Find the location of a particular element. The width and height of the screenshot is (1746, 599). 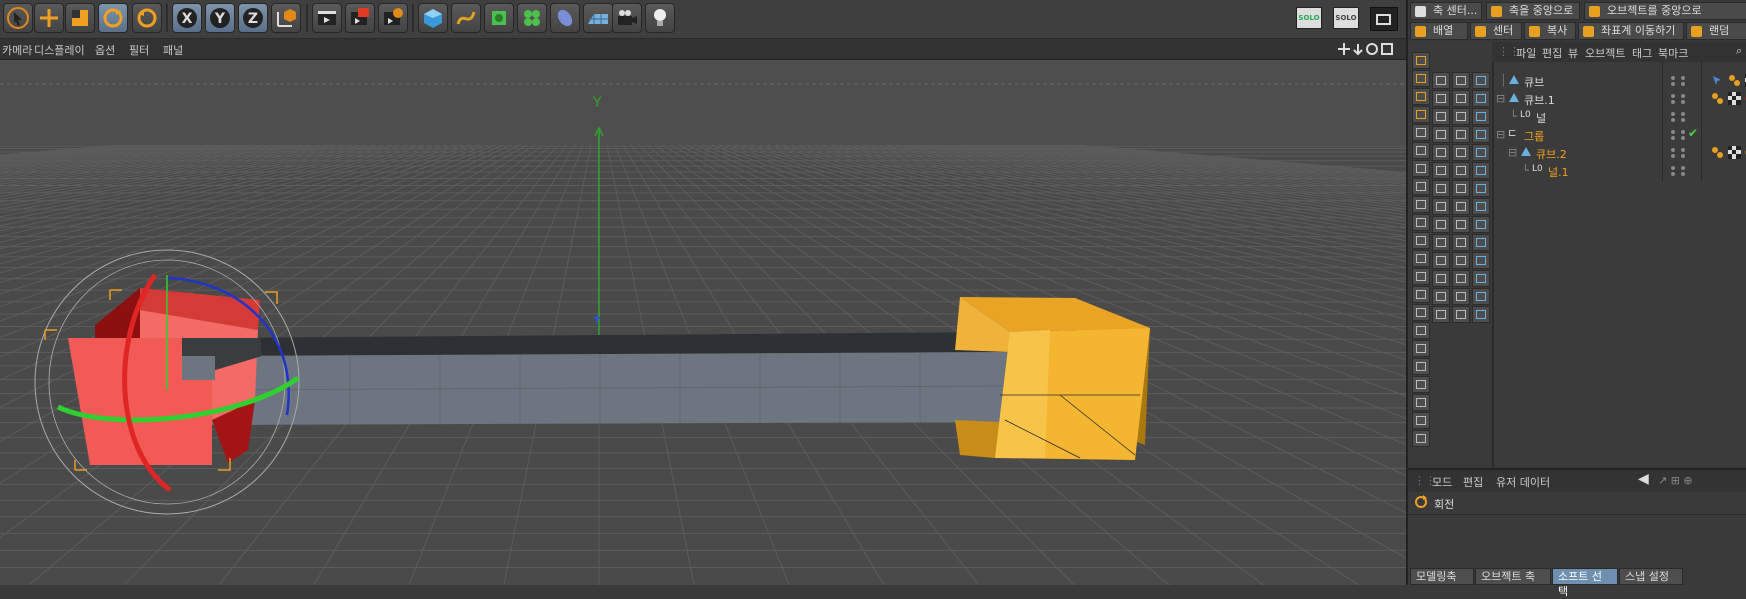

floor-icon is located at coordinates (598, 18).